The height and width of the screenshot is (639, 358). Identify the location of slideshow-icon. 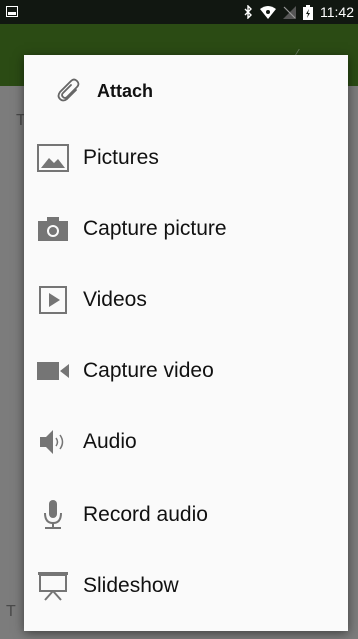
(53, 586).